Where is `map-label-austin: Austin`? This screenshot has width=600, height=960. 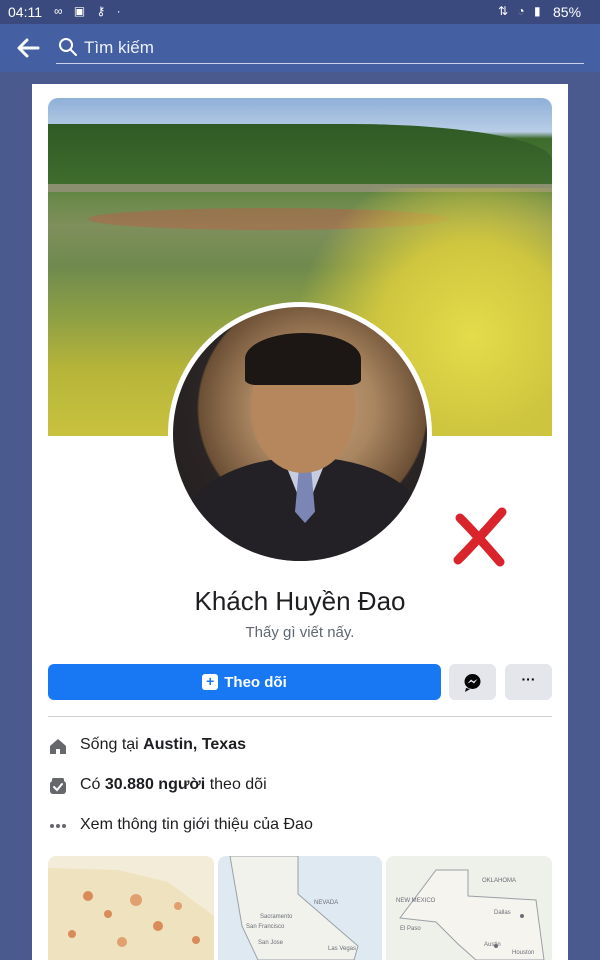
map-label-austin: Austin is located at coordinates (492, 945).